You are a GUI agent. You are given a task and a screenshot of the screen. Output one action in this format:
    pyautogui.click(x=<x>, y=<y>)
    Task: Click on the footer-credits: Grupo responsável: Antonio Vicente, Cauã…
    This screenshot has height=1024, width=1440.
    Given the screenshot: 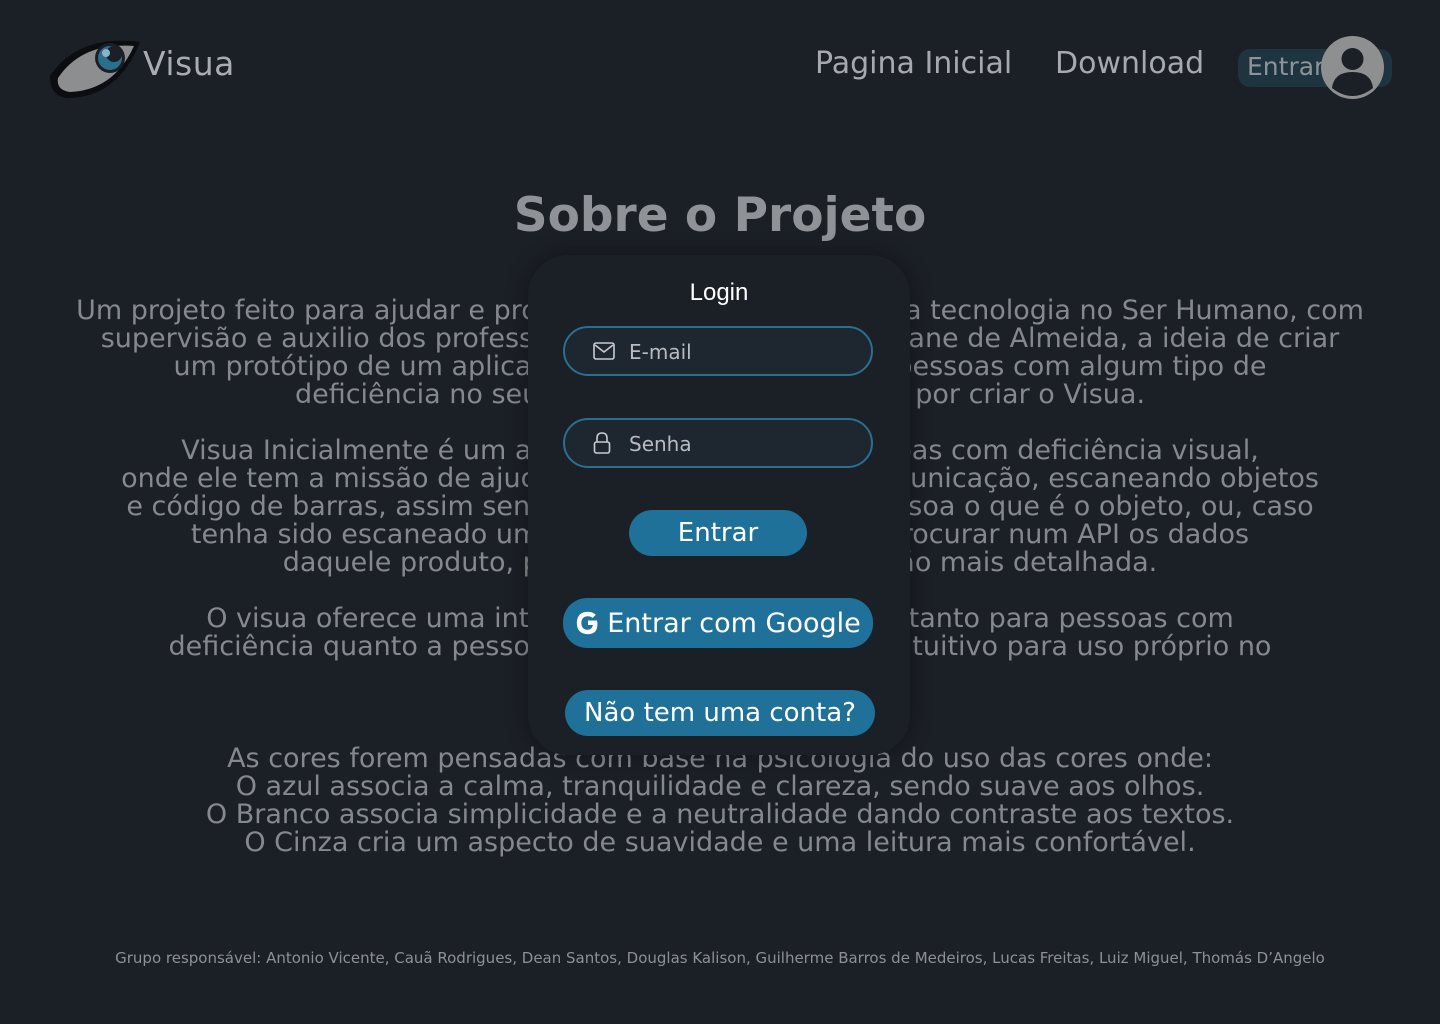 What is the action you would take?
    pyautogui.click(x=720, y=958)
    